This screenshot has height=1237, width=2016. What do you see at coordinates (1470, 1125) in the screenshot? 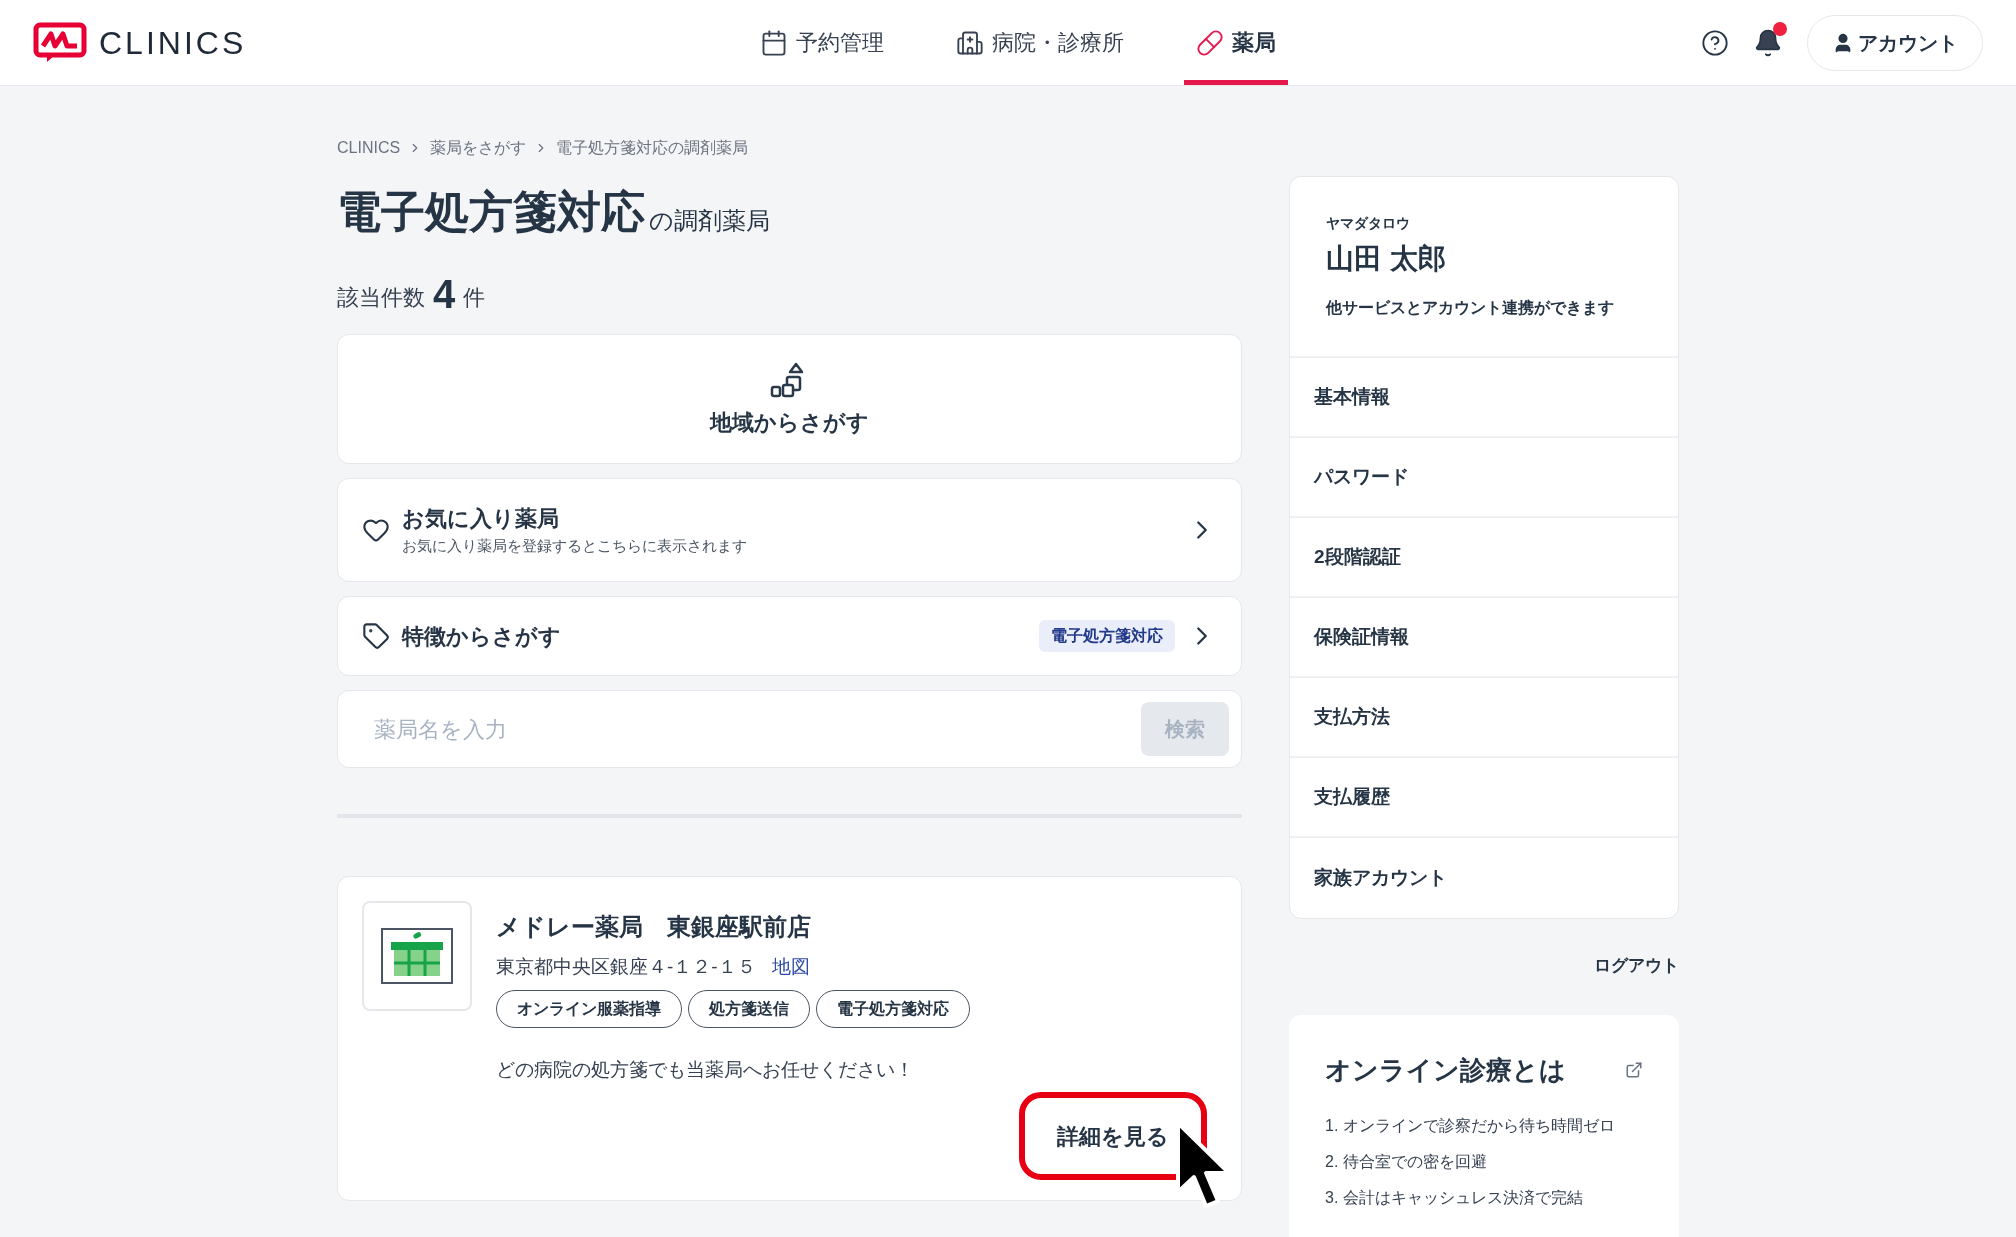
I see `info-list-item: 1. オンラインで診察だから待ち時間ゼロ` at bounding box center [1470, 1125].